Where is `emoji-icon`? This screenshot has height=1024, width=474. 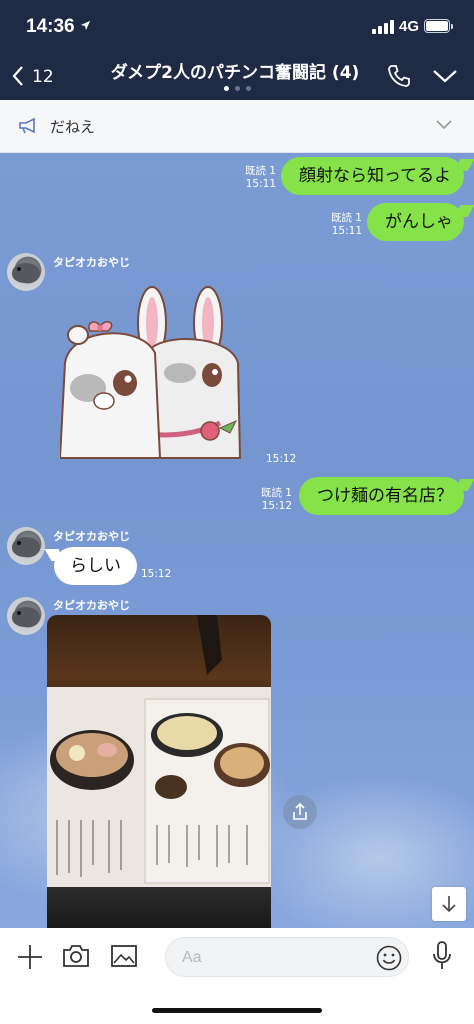 emoji-icon is located at coordinates (389, 958).